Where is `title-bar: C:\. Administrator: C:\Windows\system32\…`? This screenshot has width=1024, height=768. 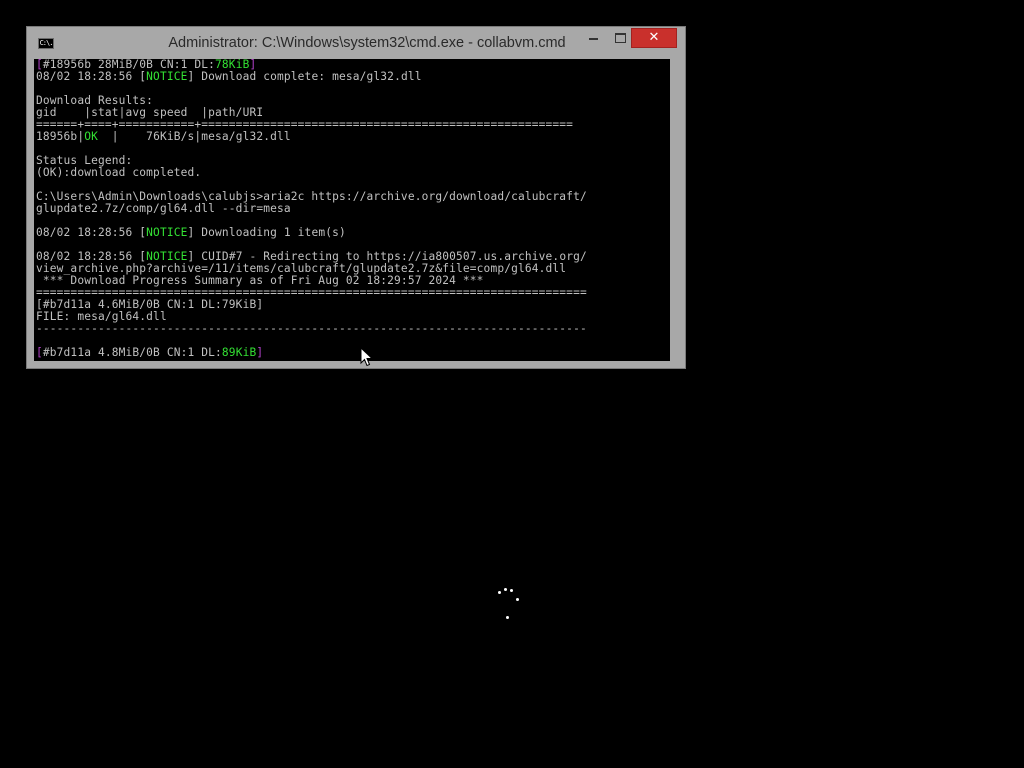
title-bar: C:\. Administrator: C:\Windows\system32\… is located at coordinates (356, 43).